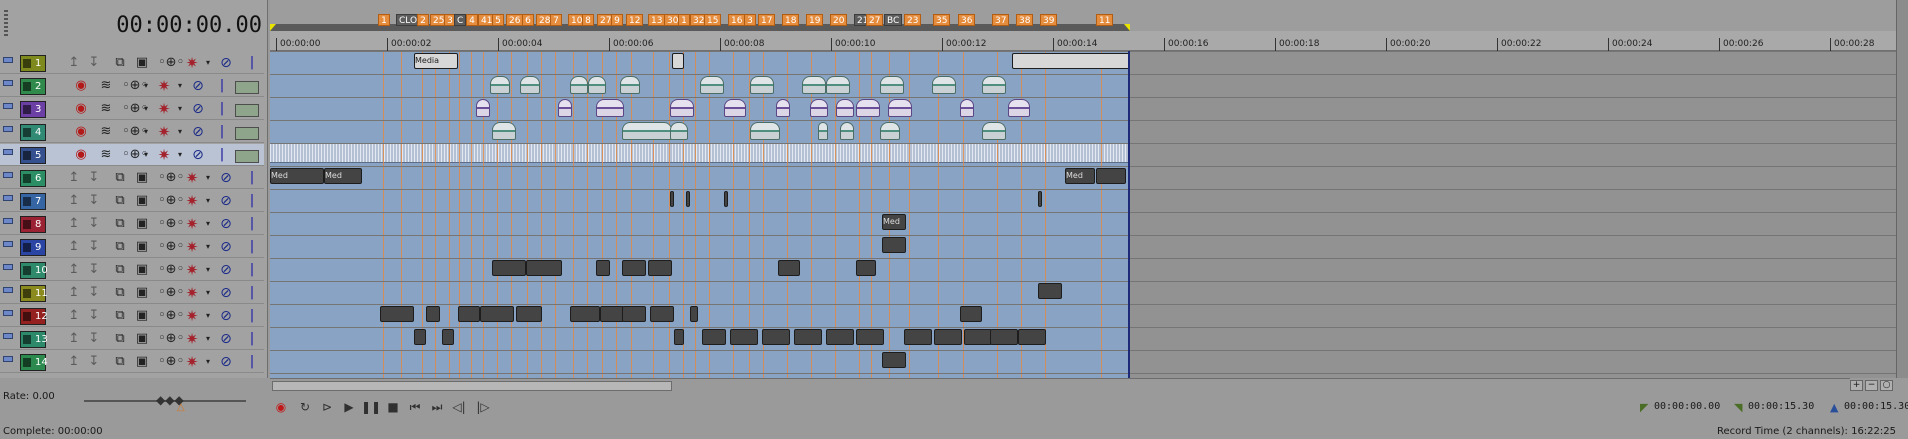 This screenshot has height=439, width=1908. I want to click on audio-fx-icon: ≋, so click(106, 132).